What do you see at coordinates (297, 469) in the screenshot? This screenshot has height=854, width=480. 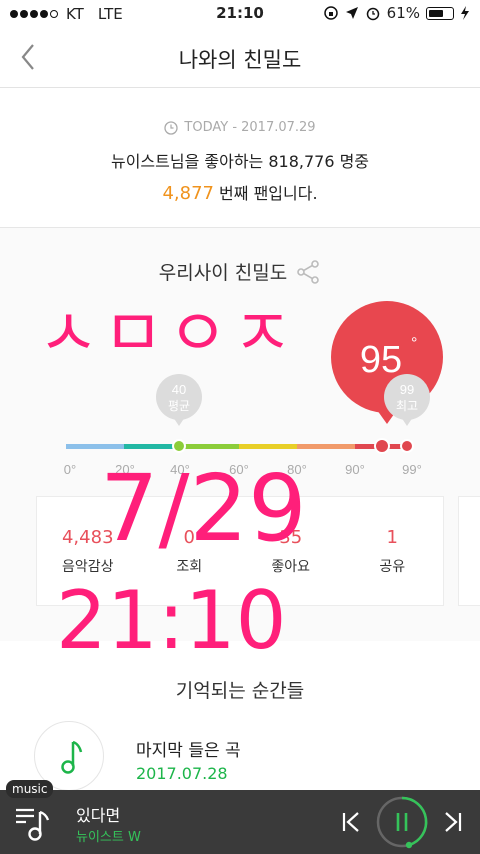 I see `gauge-tick-label: 80°` at bounding box center [297, 469].